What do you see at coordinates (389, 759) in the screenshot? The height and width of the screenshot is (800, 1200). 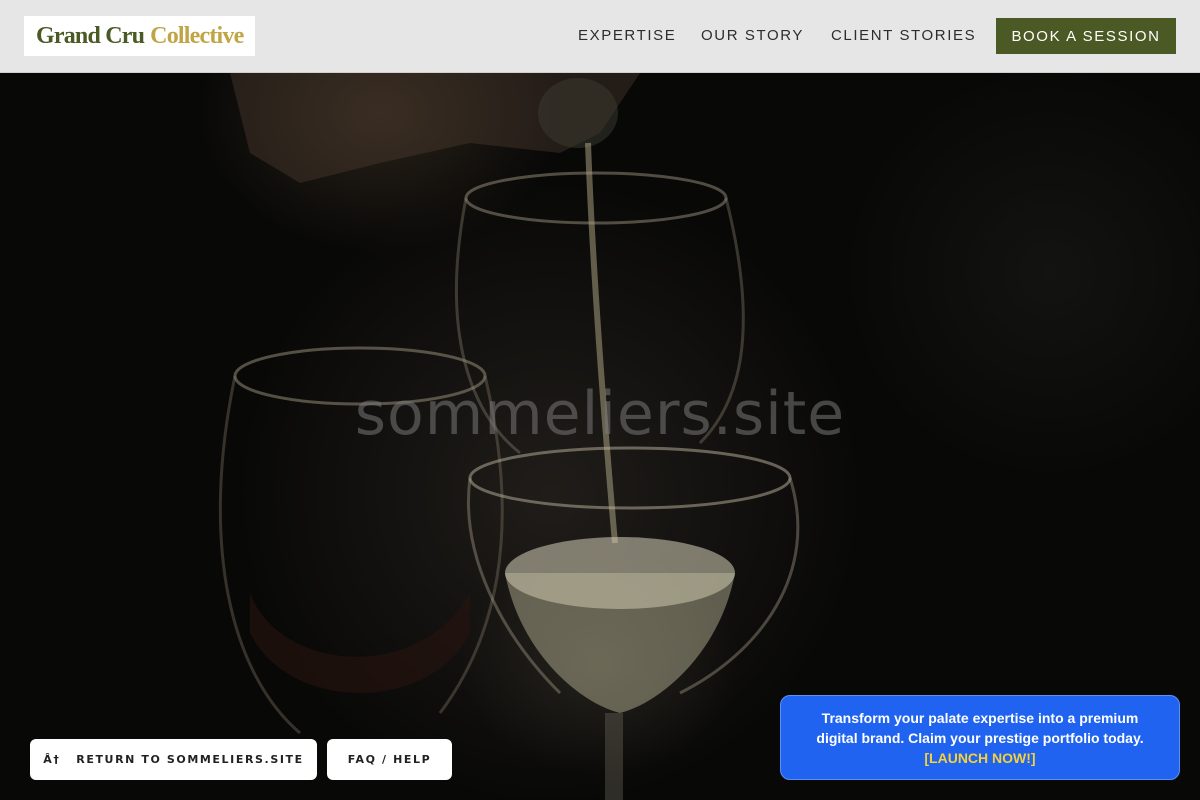 I see `faq-help-button: FAQ / HELP` at bounding box center [389, 759].